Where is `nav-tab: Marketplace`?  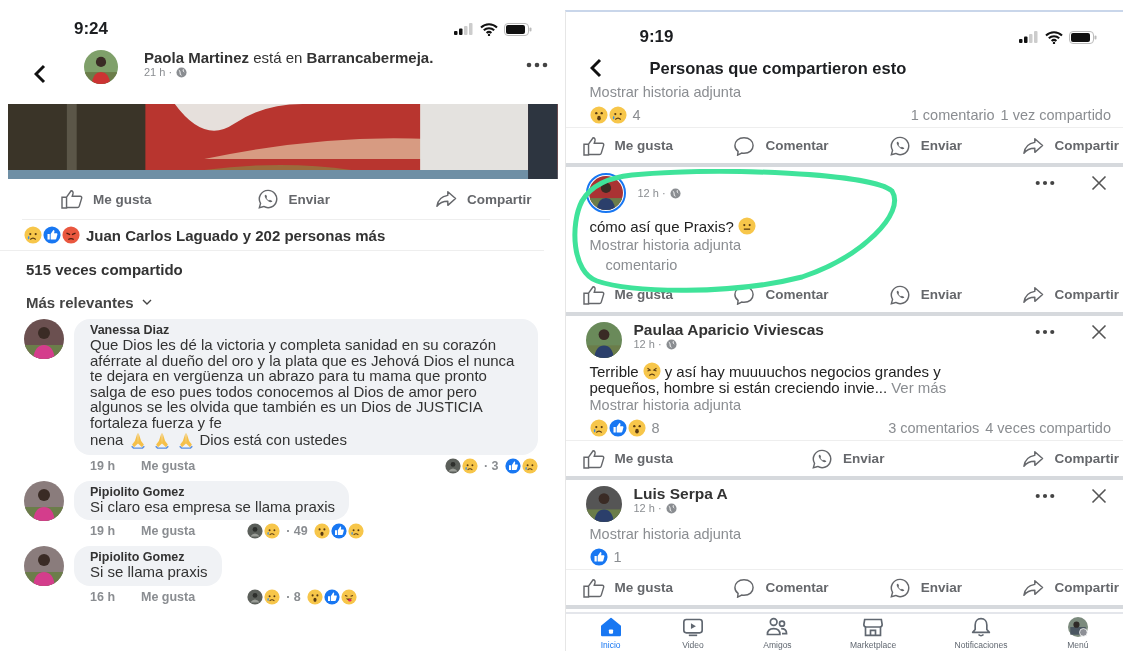
nav-tab: Marketplace is located at coordinates (873, 633).